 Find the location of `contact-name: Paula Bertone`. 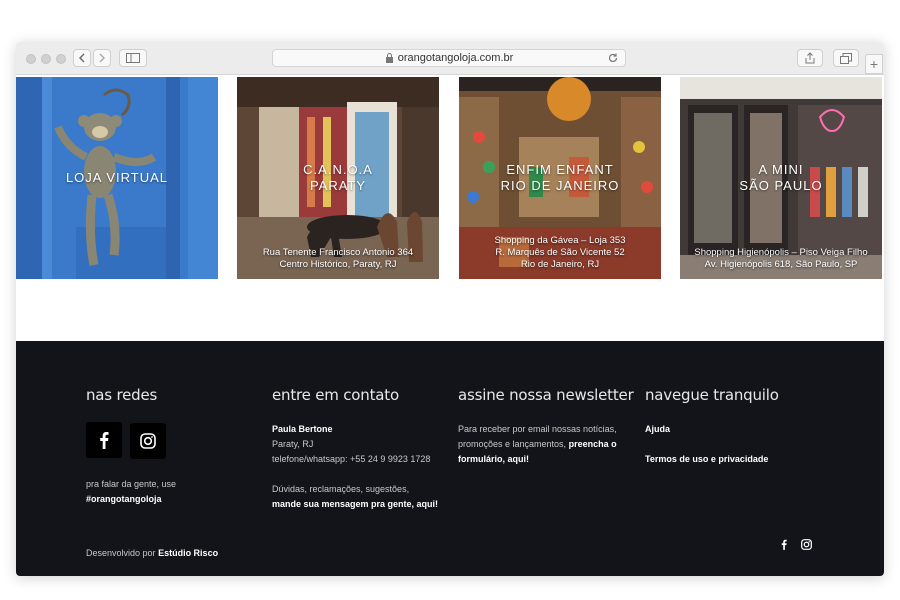

contact-name: Paula Bertone is located at coordinates (302, 429).